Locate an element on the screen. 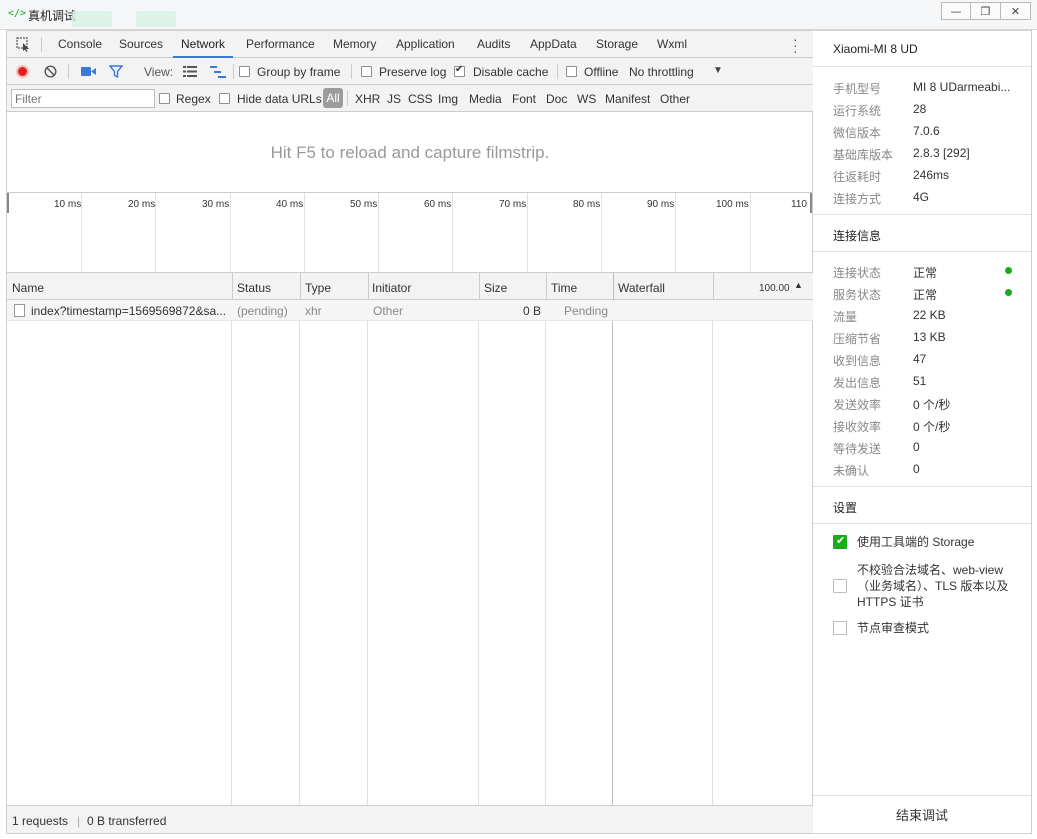 Image resolution: width=1037 pixels, height=839 pixels. filter-xhr-button: XHR is located at coordinates (367, 99).